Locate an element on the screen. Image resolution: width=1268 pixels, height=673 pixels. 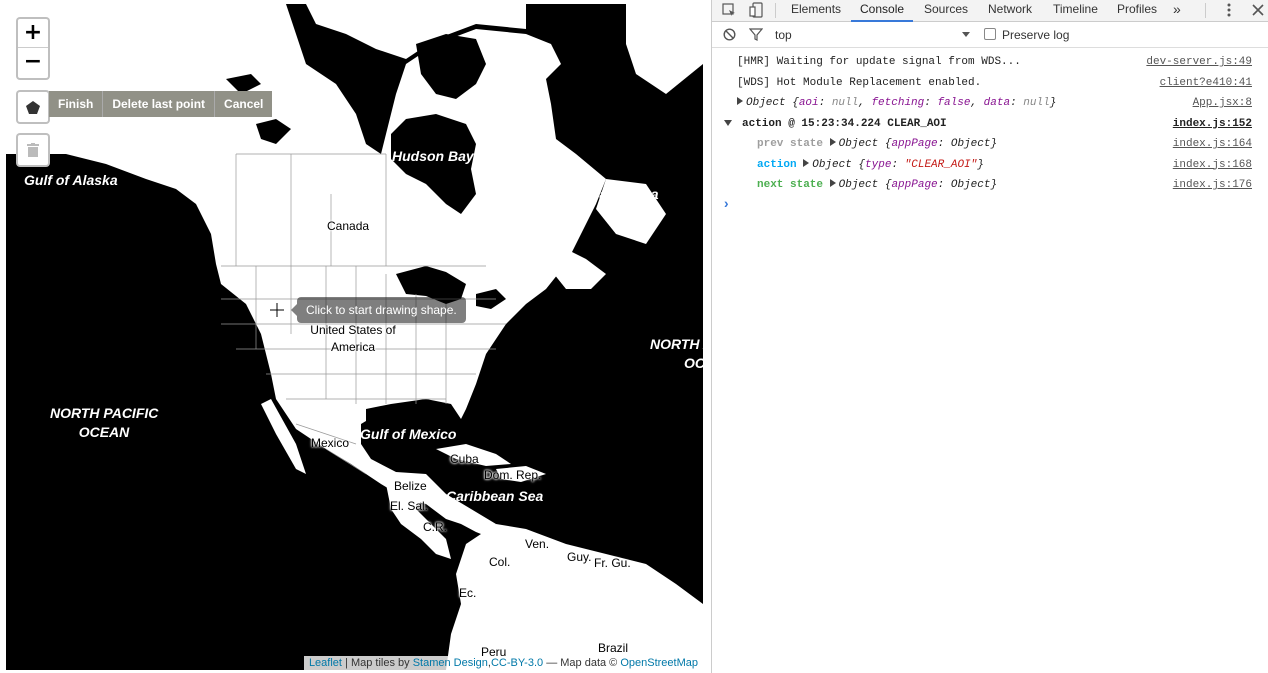
group-item-label: action is located at coordinates (777, 164).